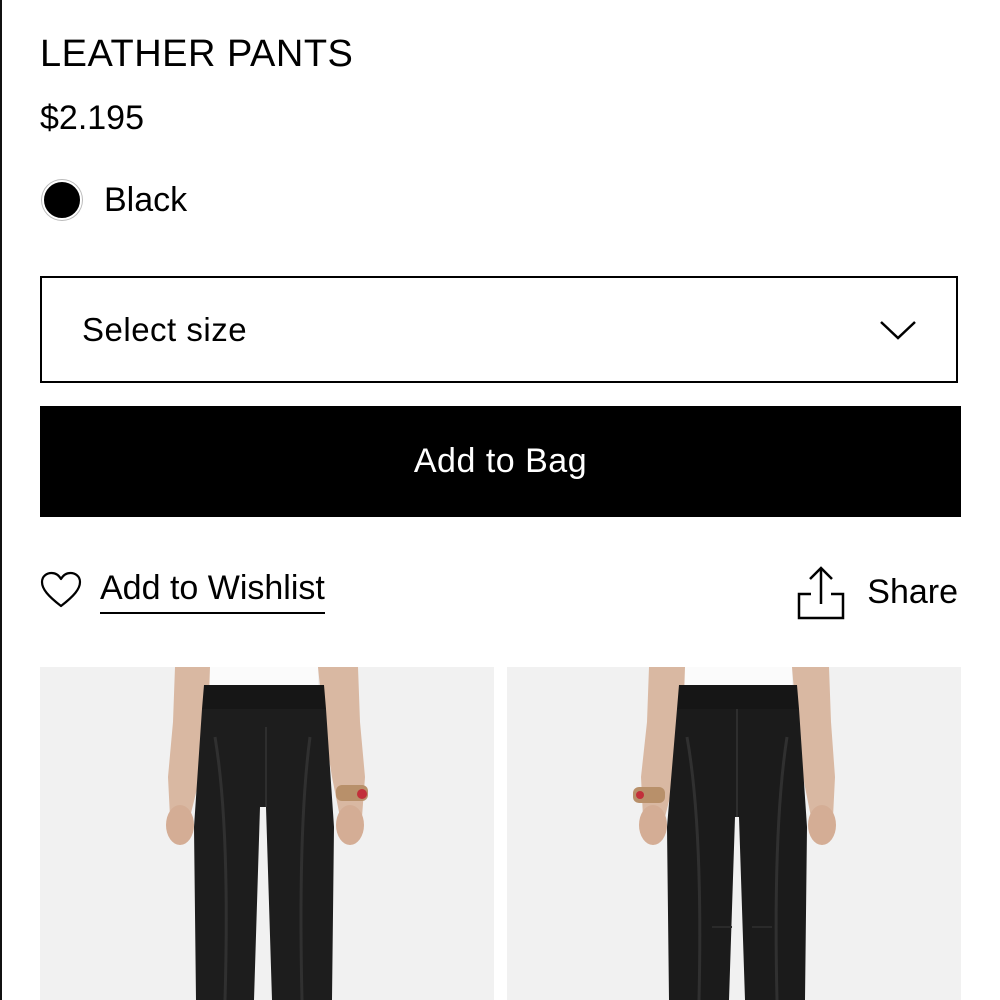  Describe the element at coordinates (165, 329) in the screenshot. I see `size-select-label: Select size` at that location.